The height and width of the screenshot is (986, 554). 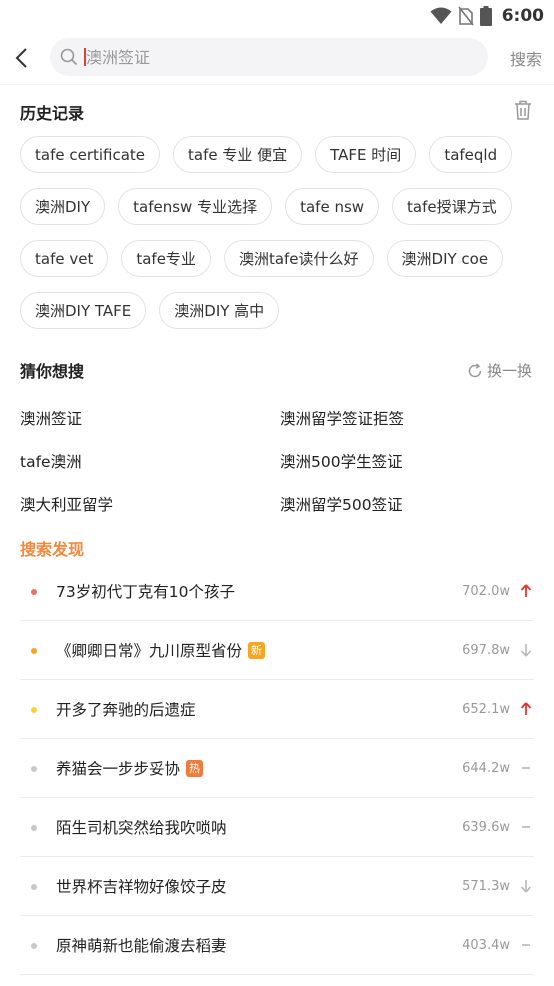 I want to click on guess-item: 澳洲留学500签证, so click(x=410, y=504).